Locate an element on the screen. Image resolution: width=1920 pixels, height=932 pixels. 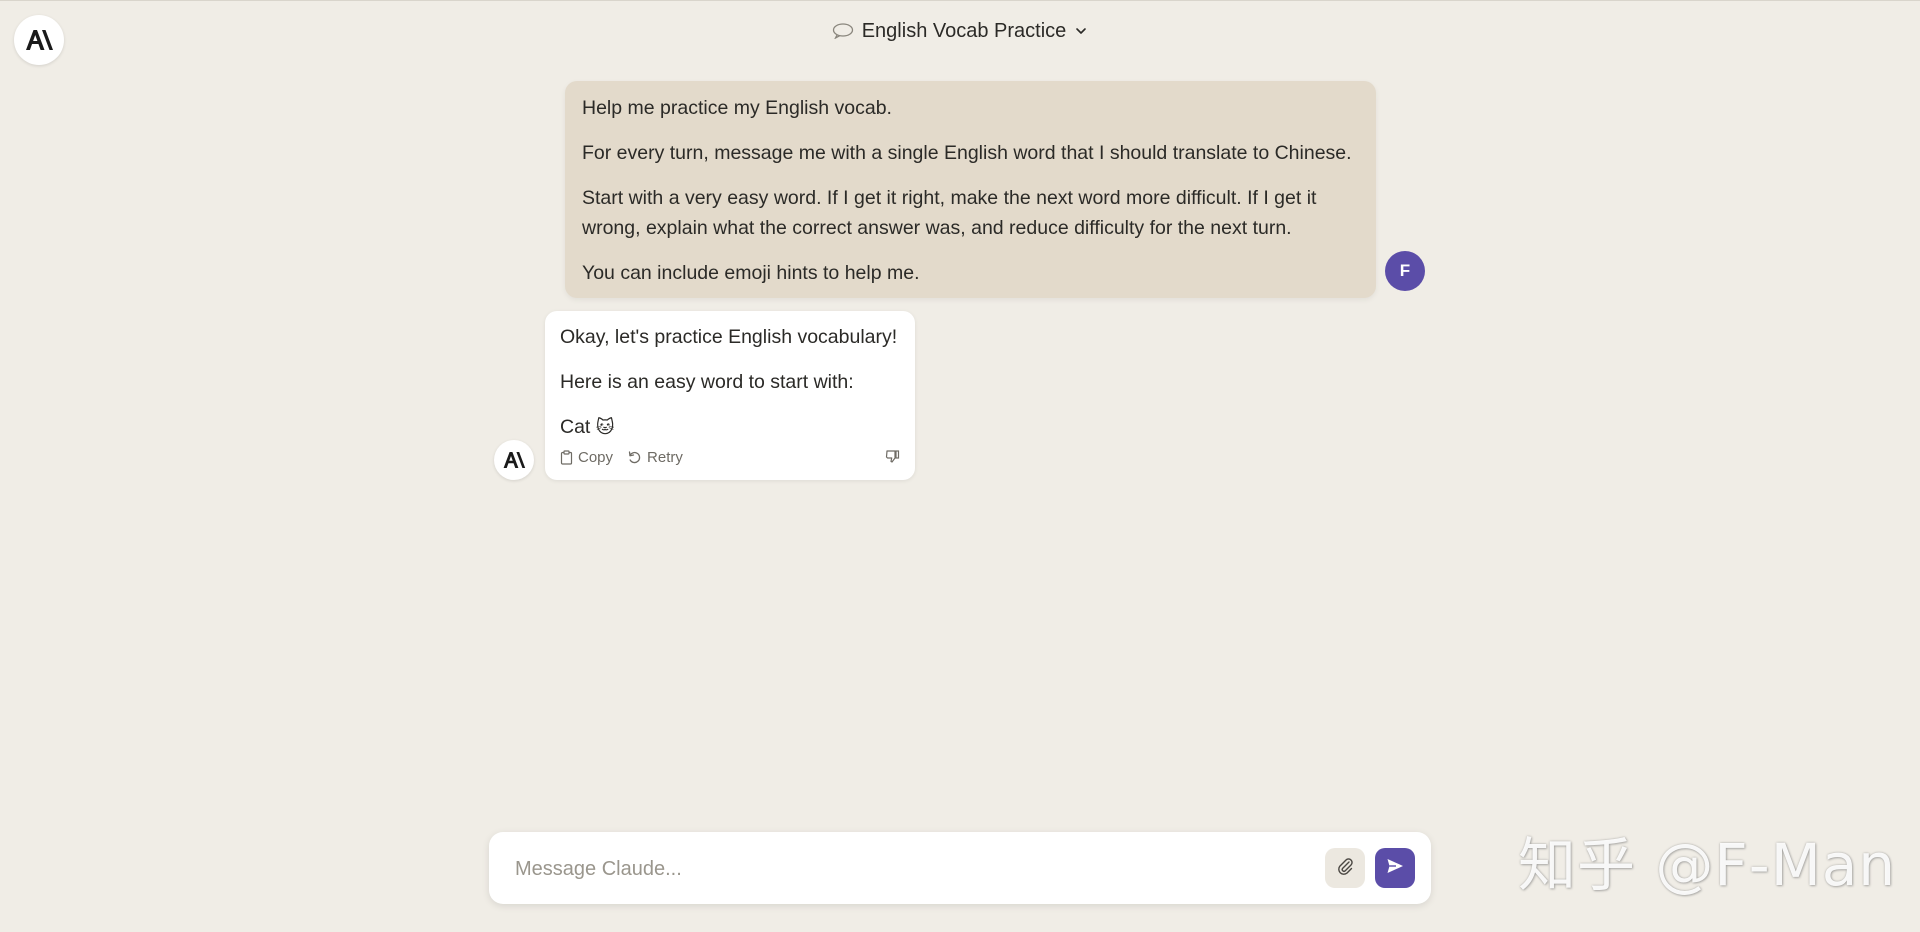
attach-file-button is located at coordinates (1345, 868).